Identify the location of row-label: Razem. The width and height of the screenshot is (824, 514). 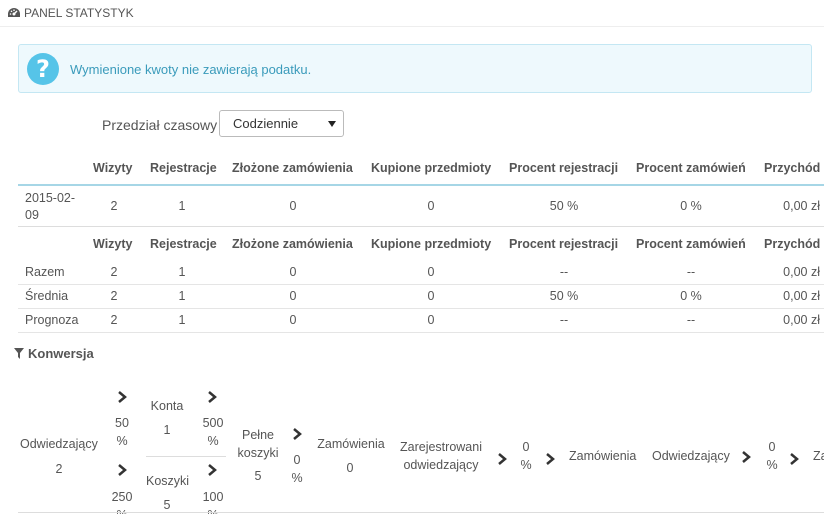
(45, 272).